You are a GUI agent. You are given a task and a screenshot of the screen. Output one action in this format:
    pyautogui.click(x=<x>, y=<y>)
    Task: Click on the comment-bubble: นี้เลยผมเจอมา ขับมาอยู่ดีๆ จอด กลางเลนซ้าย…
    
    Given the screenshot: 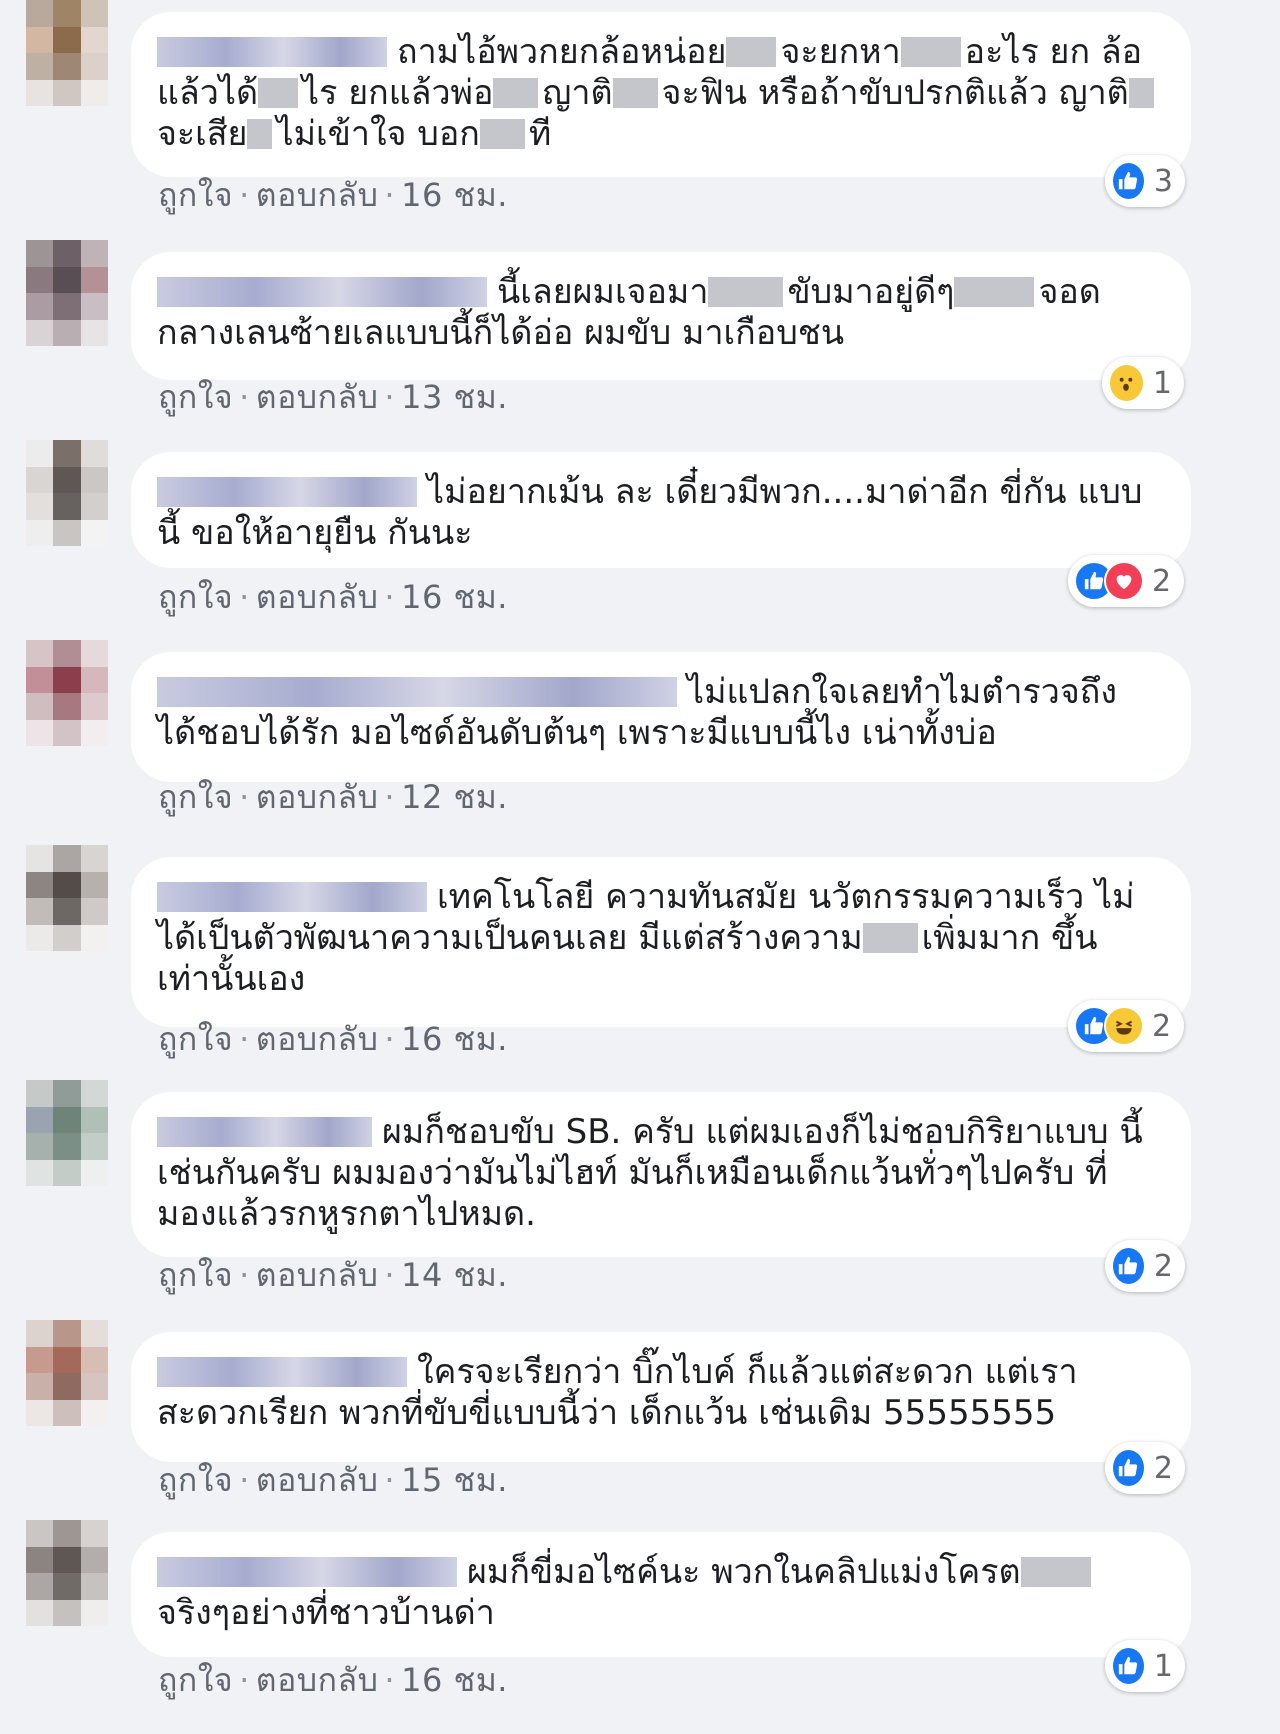 What is the action you would take?
    pyautogui.click(x=661, y=316)
    